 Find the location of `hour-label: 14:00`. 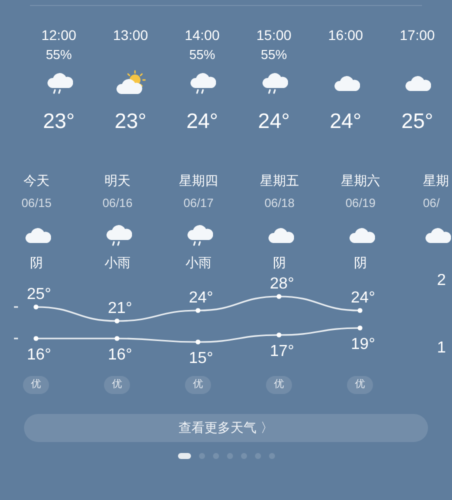

hour-label: 14:00 is located at coordinates (202, 35).